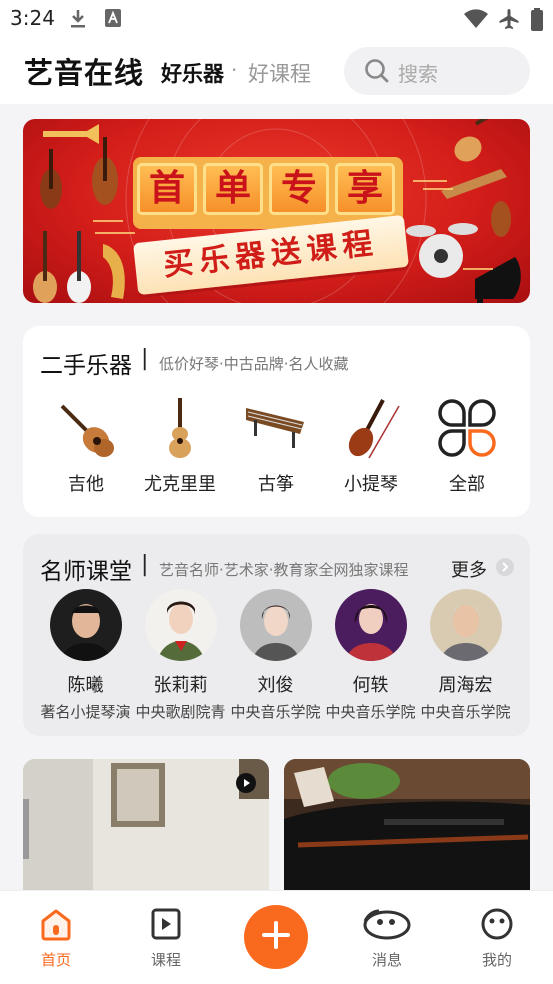 The height and width of the screenshot is (984, 553). I want to click on category-ukulele: 尤克里里, so click(180, 446).